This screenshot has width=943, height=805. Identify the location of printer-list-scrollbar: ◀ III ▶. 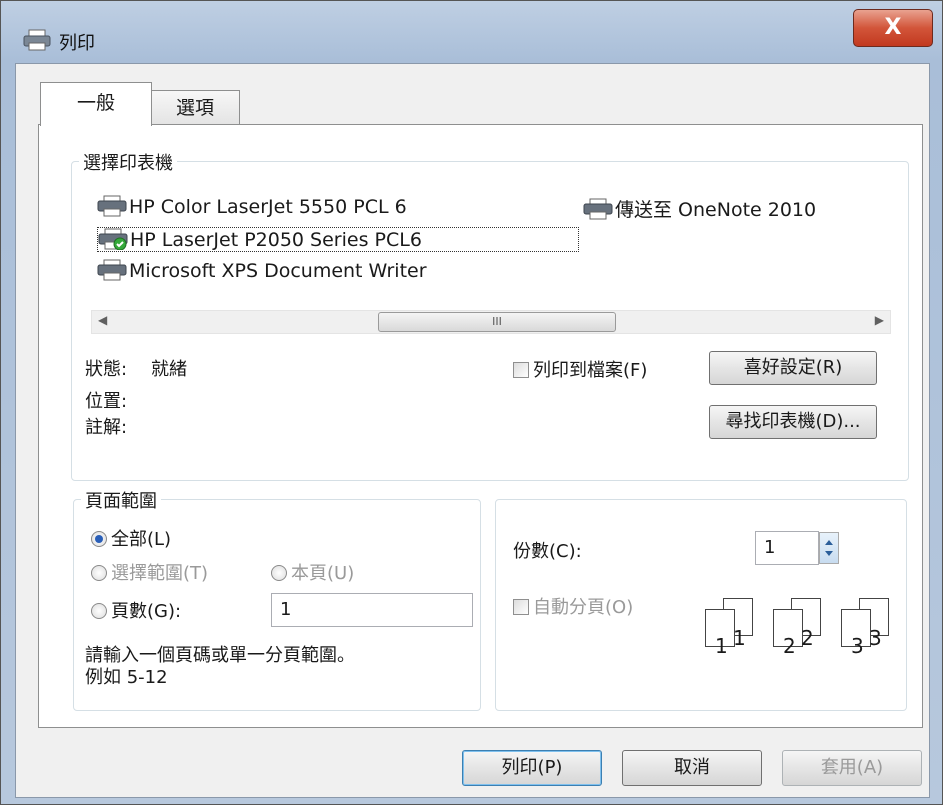
(491, 322).